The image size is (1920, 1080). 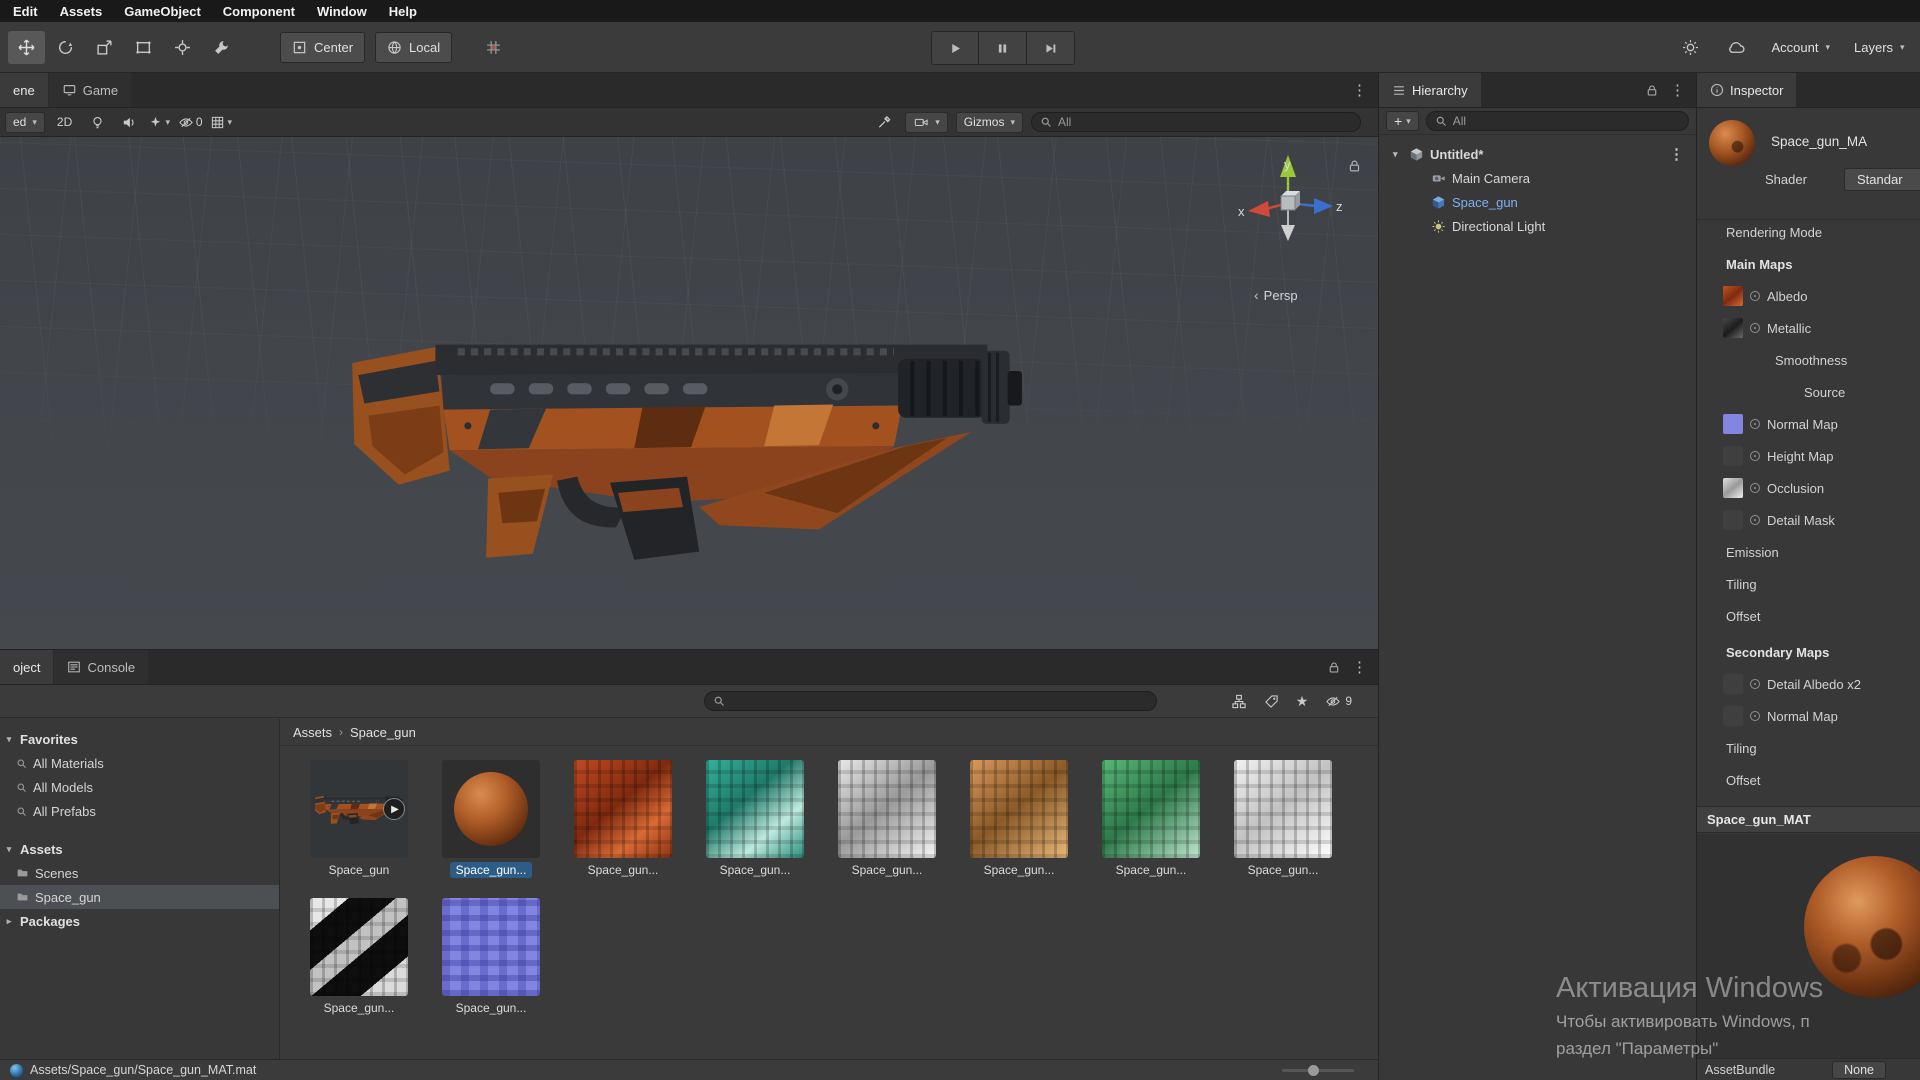 I want to click on scene-audio-toggle, so click(x=128, y=122).